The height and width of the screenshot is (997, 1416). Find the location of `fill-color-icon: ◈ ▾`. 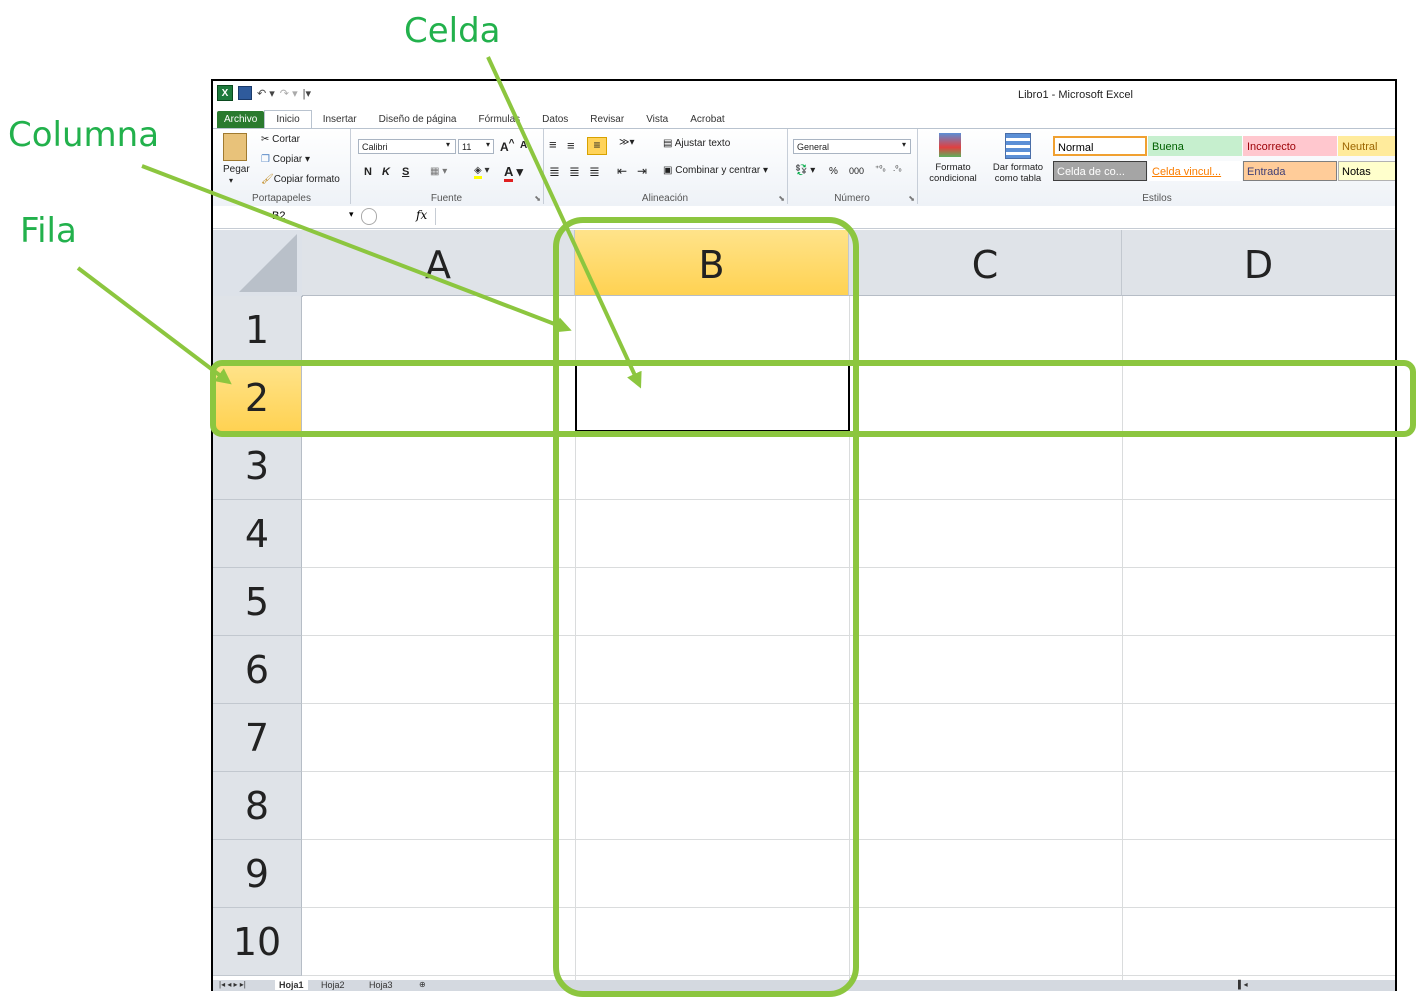

fill-color-icon: ◈ ▾ is located at coordinates (482, 172).